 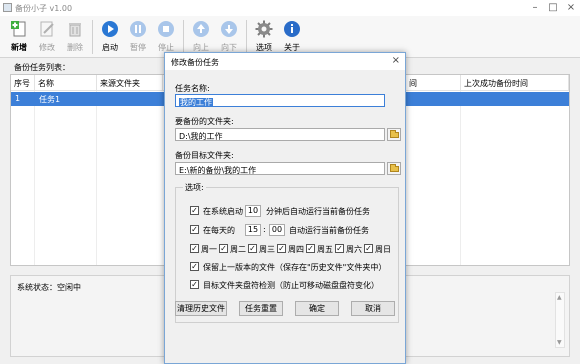 What do you see at coordinates (110, 29) in the screenshot?
I see `play-icon` at bounding box center [110, 29].